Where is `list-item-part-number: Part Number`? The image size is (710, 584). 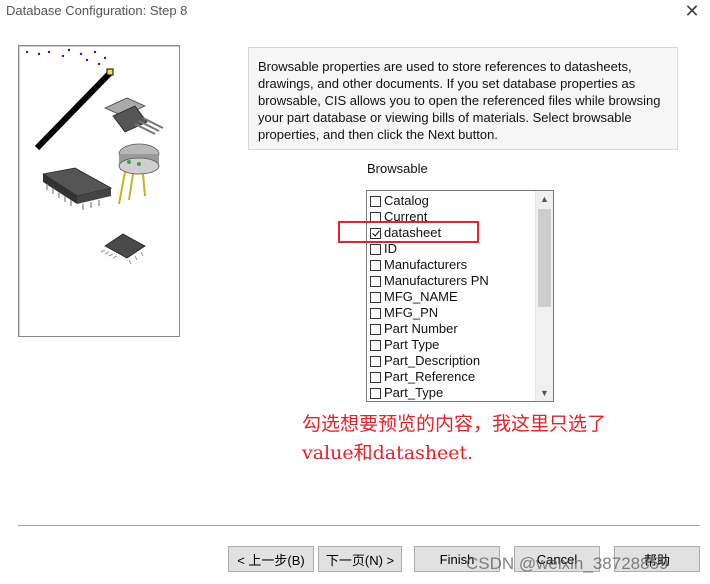 list-item-part-number: Part Number is located at coordinates (414, 329).